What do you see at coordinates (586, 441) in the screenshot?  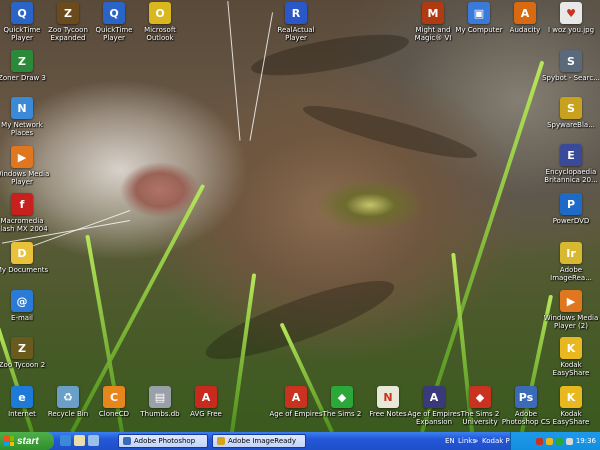 I see `clock: 19:36` at bounding box center [586, 441].